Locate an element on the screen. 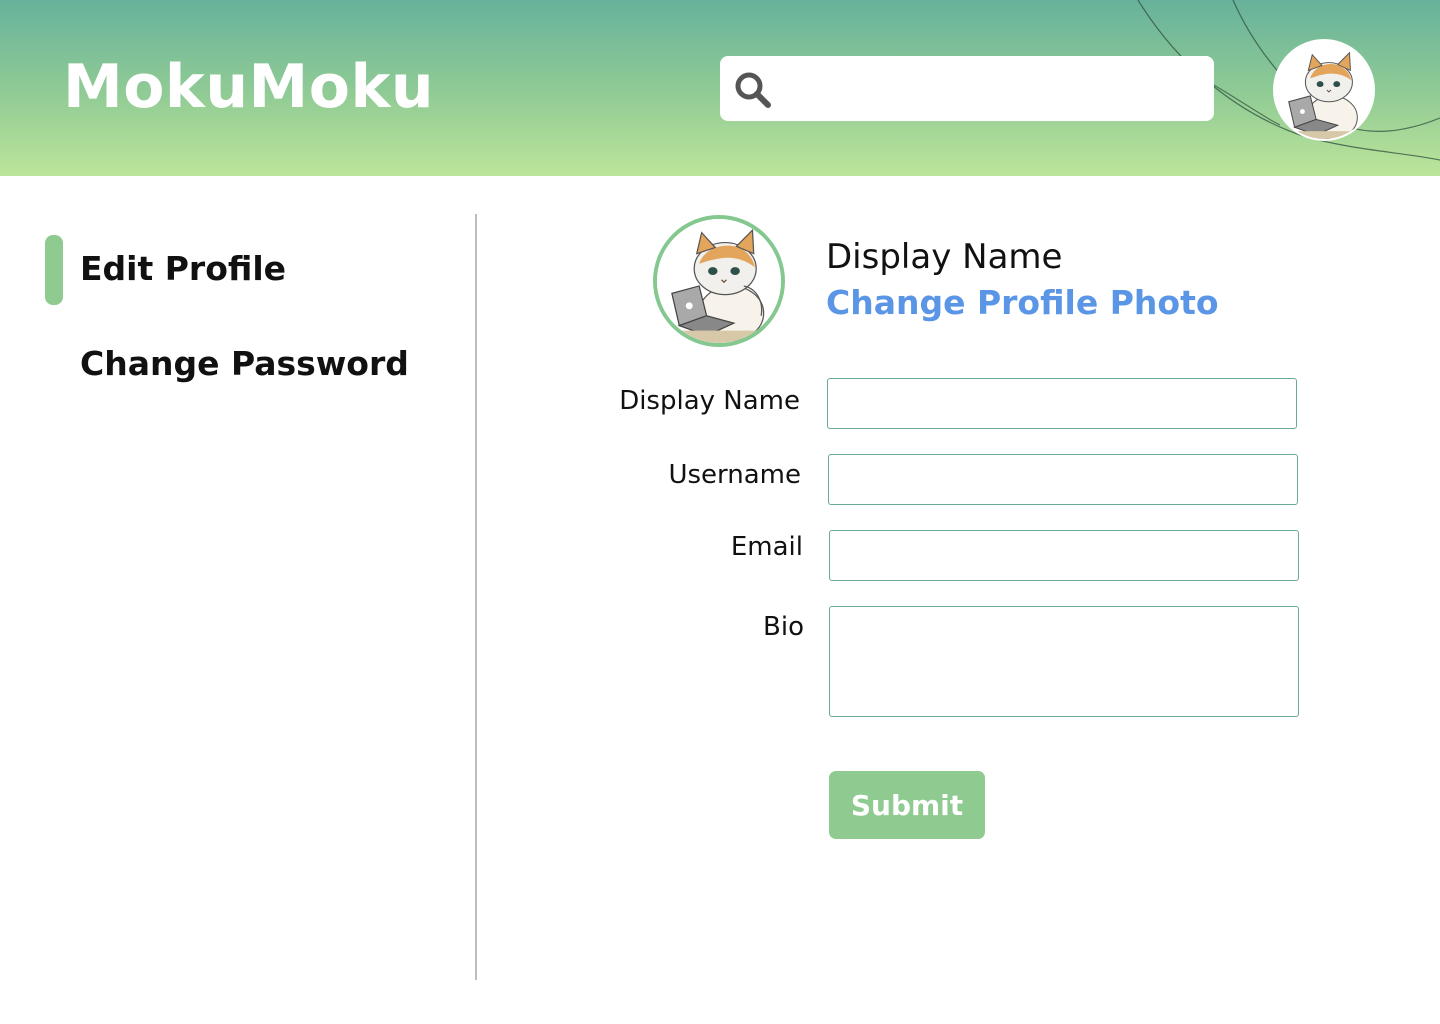 This screenshot has height=1024, width=1440. cat-avatar-icon is located at coordinates (1324, 90).